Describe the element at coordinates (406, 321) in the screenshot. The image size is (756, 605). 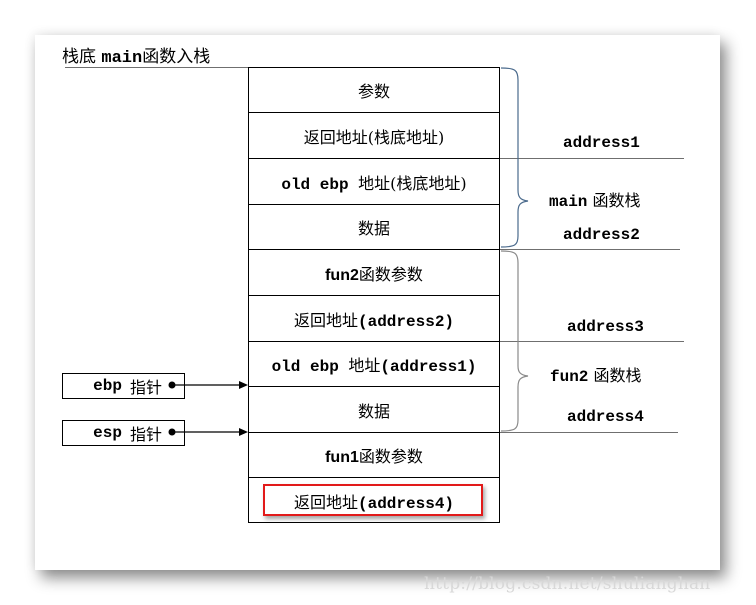
I see `stack-row-code: (address2)` at that location.